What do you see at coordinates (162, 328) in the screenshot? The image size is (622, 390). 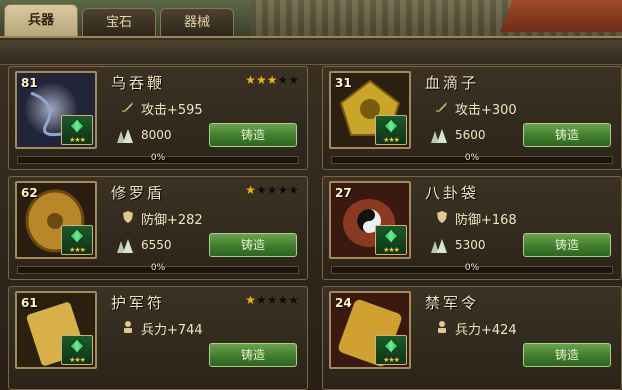 I see `item-stat: 兵力+744` at bounding box center [162, 328].